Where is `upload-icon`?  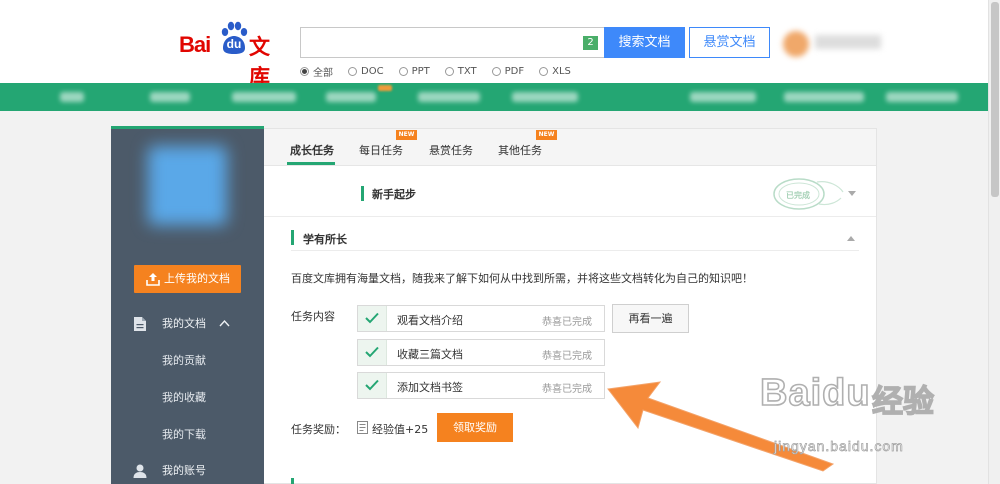 upload-icon is located at coordinates (153, 279).